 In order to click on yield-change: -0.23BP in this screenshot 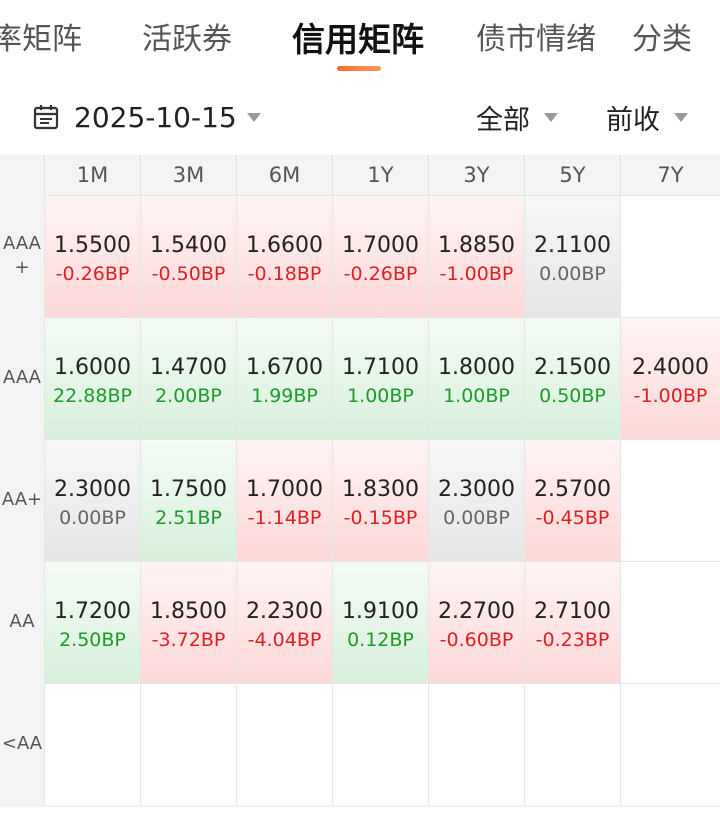, I will do `click(572, 640)`.